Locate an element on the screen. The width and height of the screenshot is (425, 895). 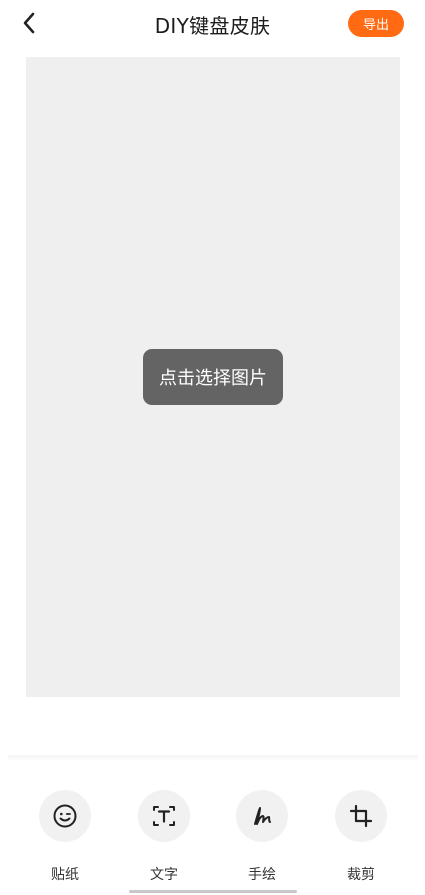
tool-sticker: 贴纸 is located at coordinates (65, 837).